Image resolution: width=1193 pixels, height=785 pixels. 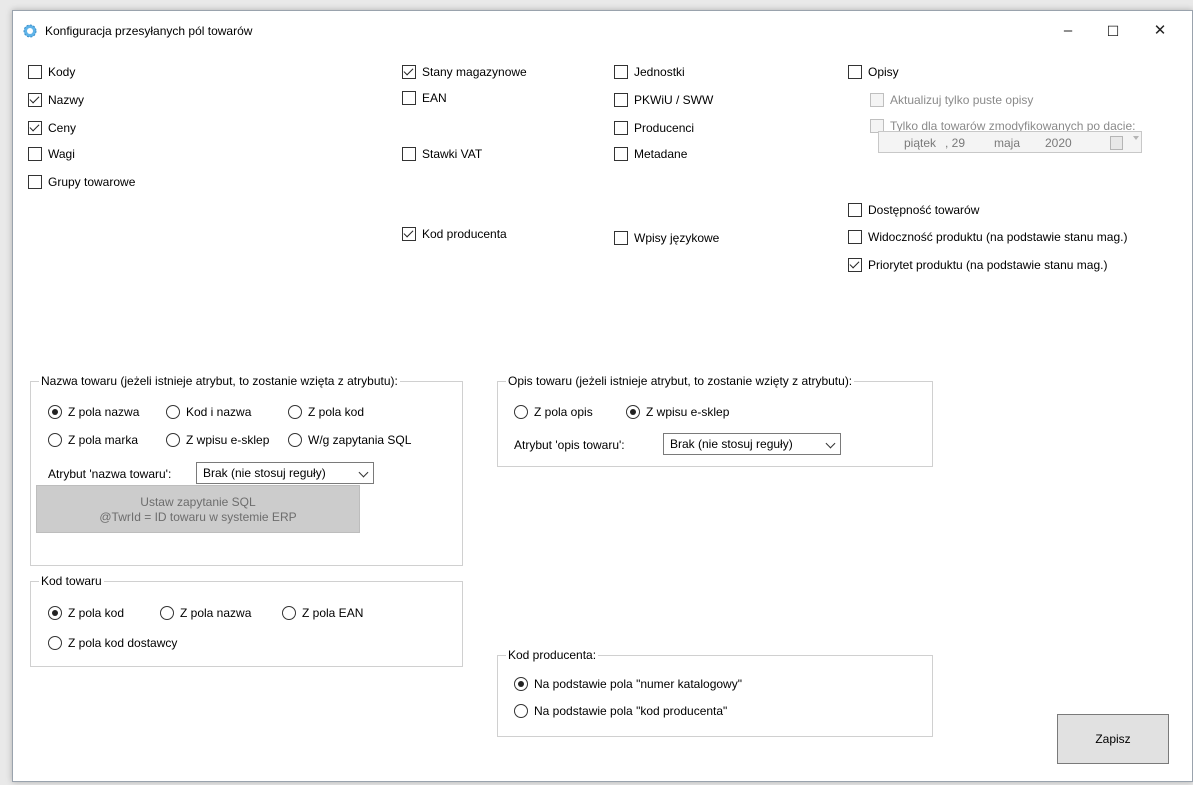 What do you see at coordinates (205, 613) in the screenshot?
I see `radio-kod-z-pola-nazwa: Z pola nazwa` at bounding box center [205, 613].